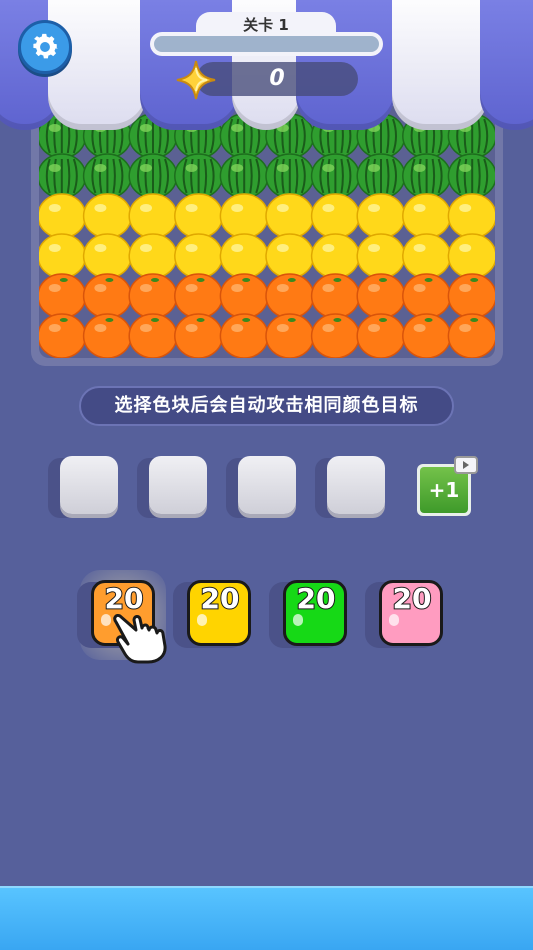 The height and width of the screenshot is (950, 533). I want to click on score-value: 0, so click(277, 78).